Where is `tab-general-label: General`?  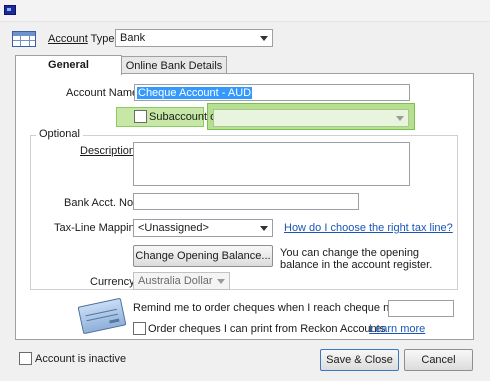 tab-general-label: General is located at coordinates (68, 65).